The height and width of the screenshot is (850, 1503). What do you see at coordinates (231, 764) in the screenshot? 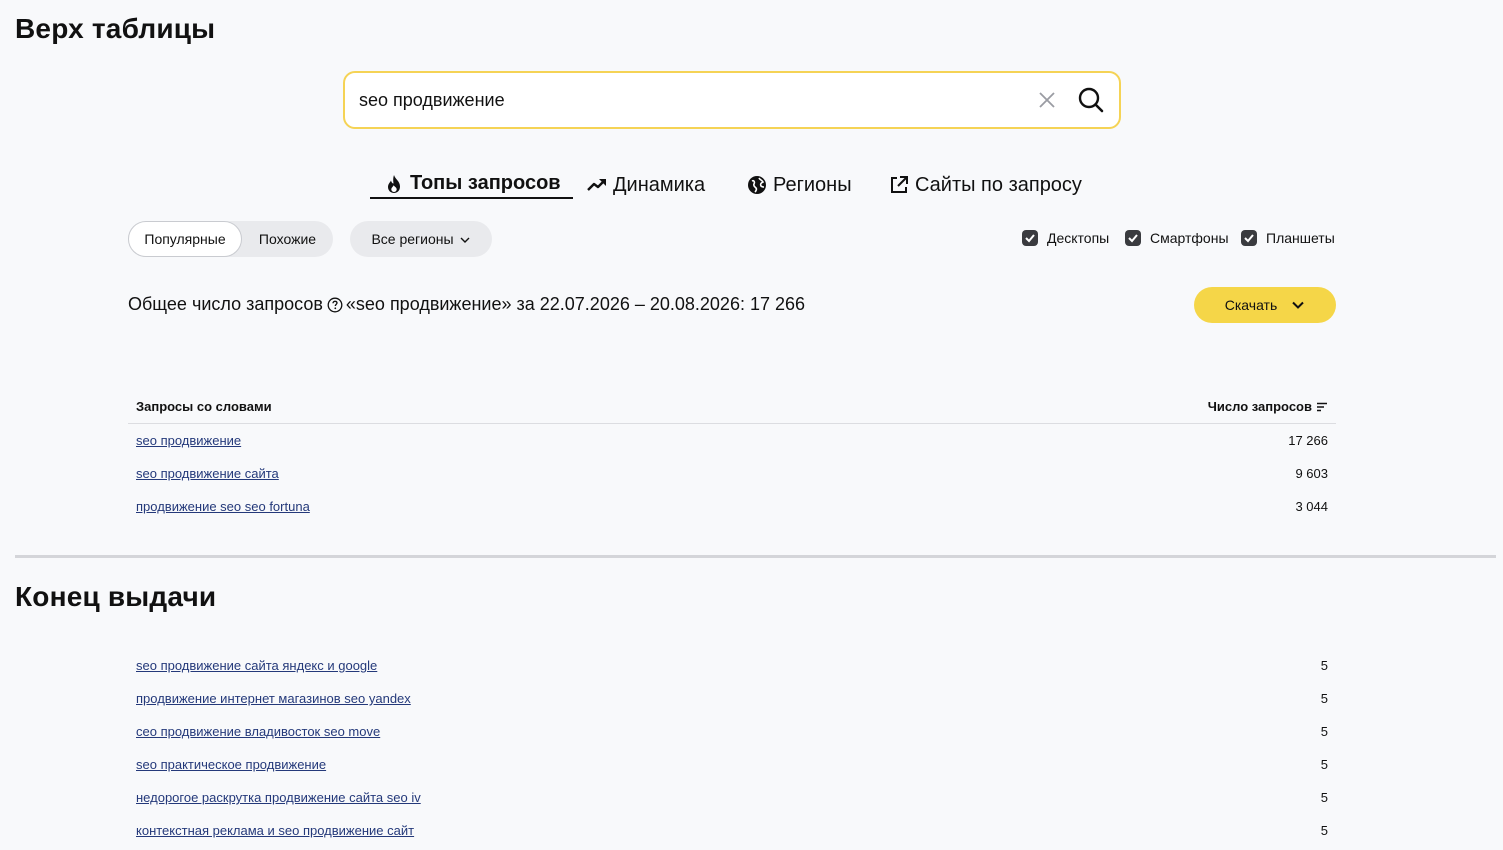
I see `query-link: seo практическое продвижение` at bounding box center [231, 764].